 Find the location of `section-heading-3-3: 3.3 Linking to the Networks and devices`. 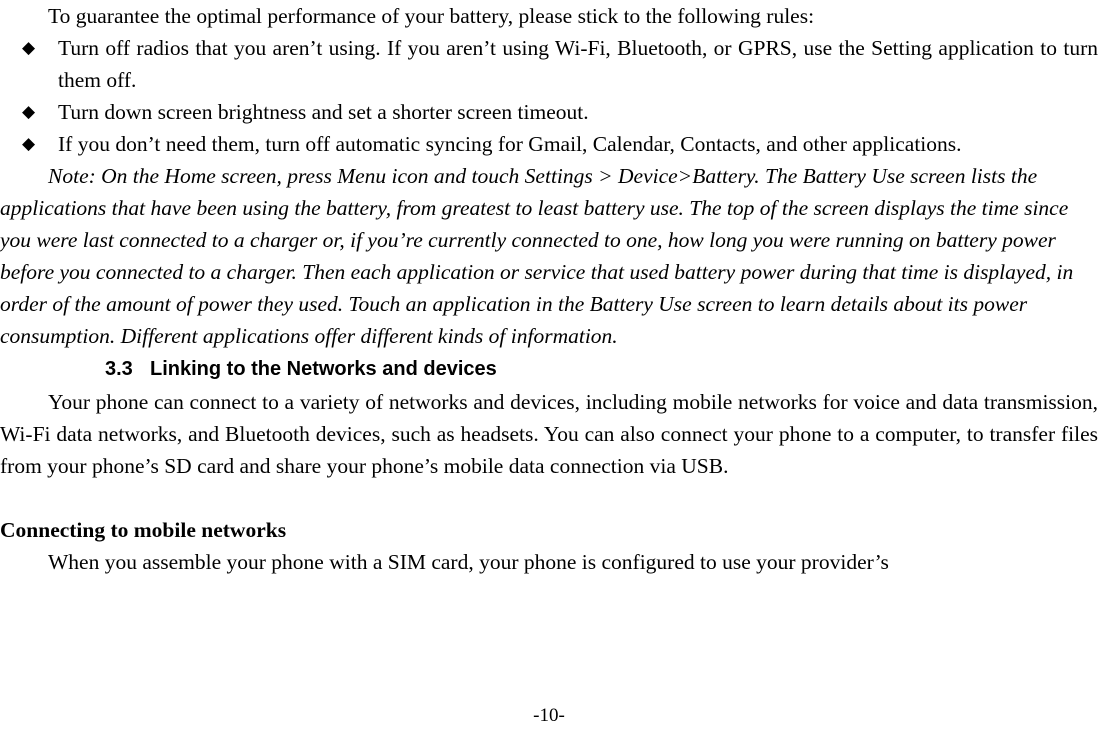

section-heading-3-3: 3.3 Linking to the Networks and devices is located at coordinates (549, 369).